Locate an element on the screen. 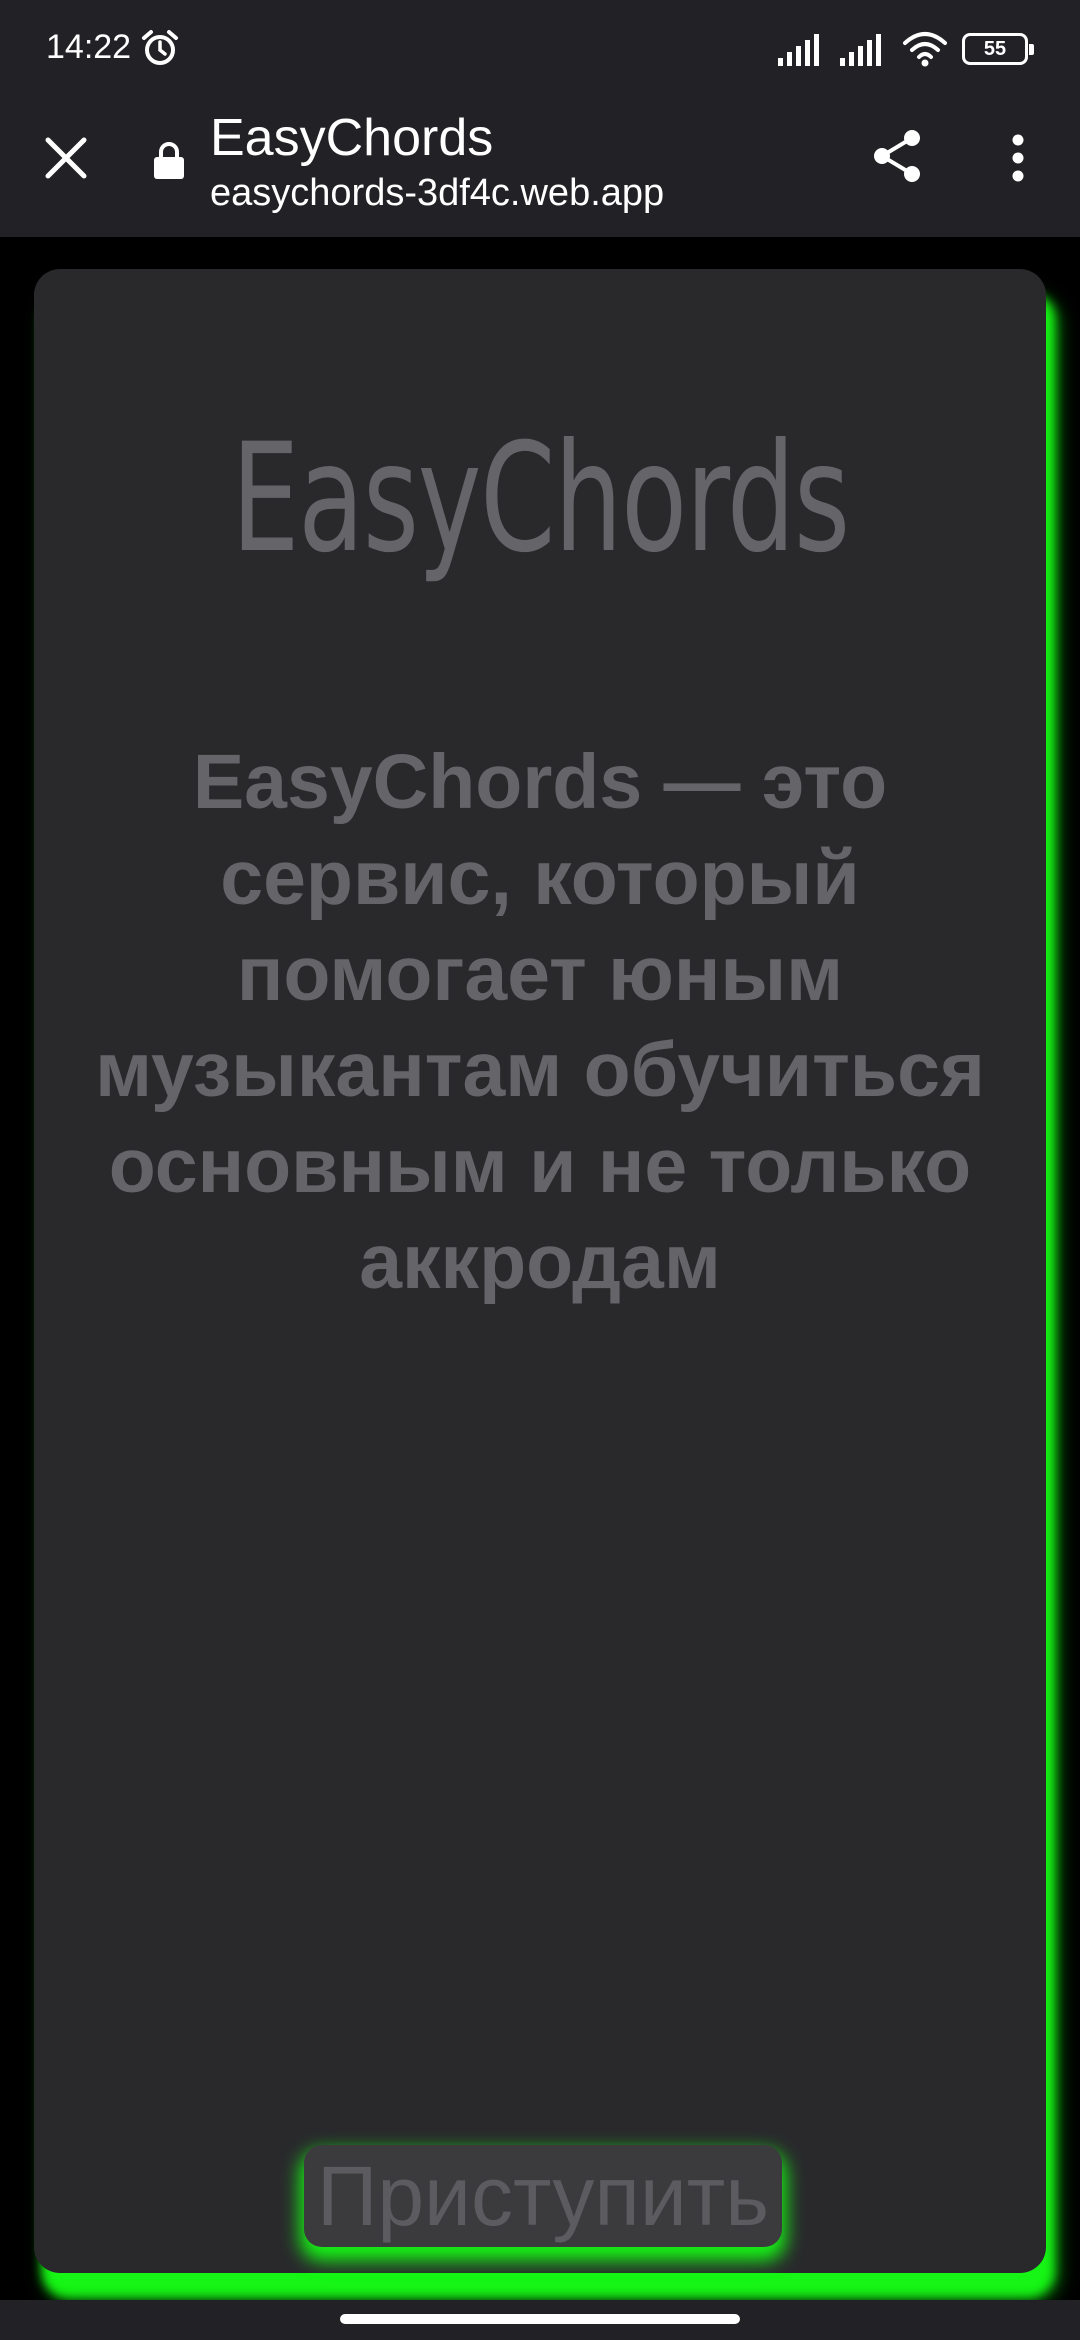 Image resolution: width=1080 pixels, height=2340 pixels. share-icon is located at coordinates (898, 156).